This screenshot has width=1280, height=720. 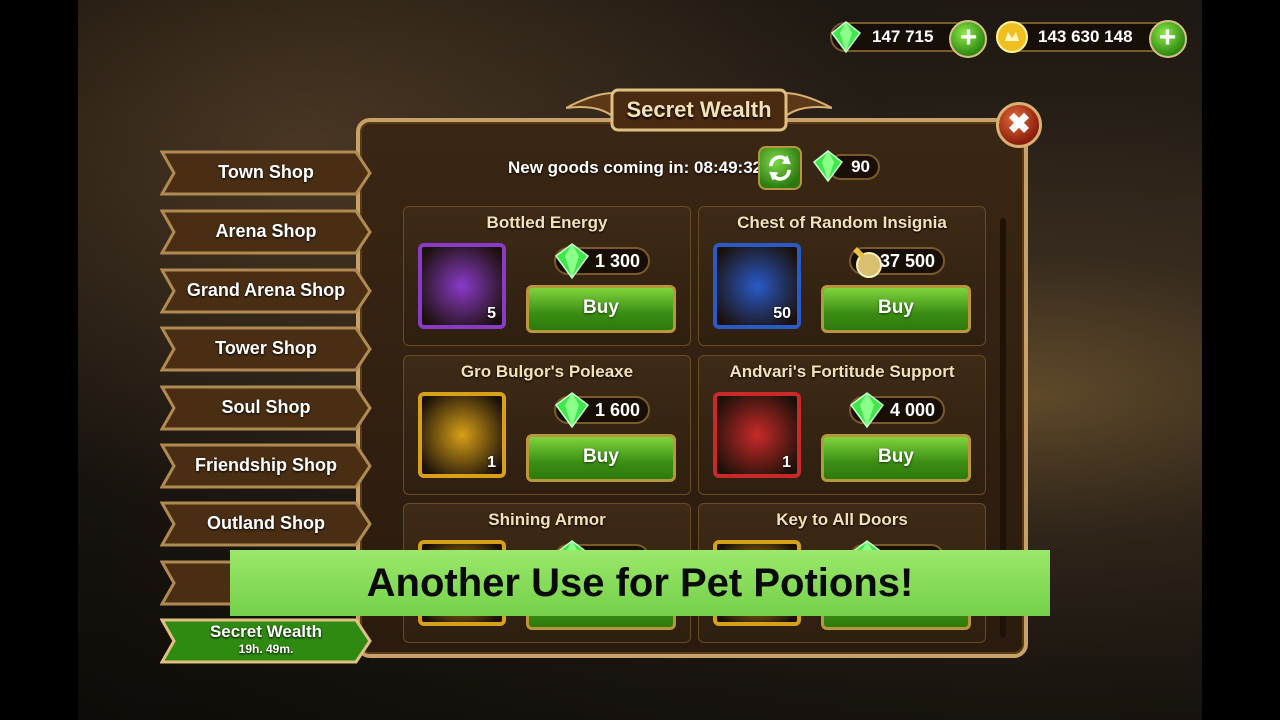 I want to click on close-icon: ✖, so click(x=1019, y=123).